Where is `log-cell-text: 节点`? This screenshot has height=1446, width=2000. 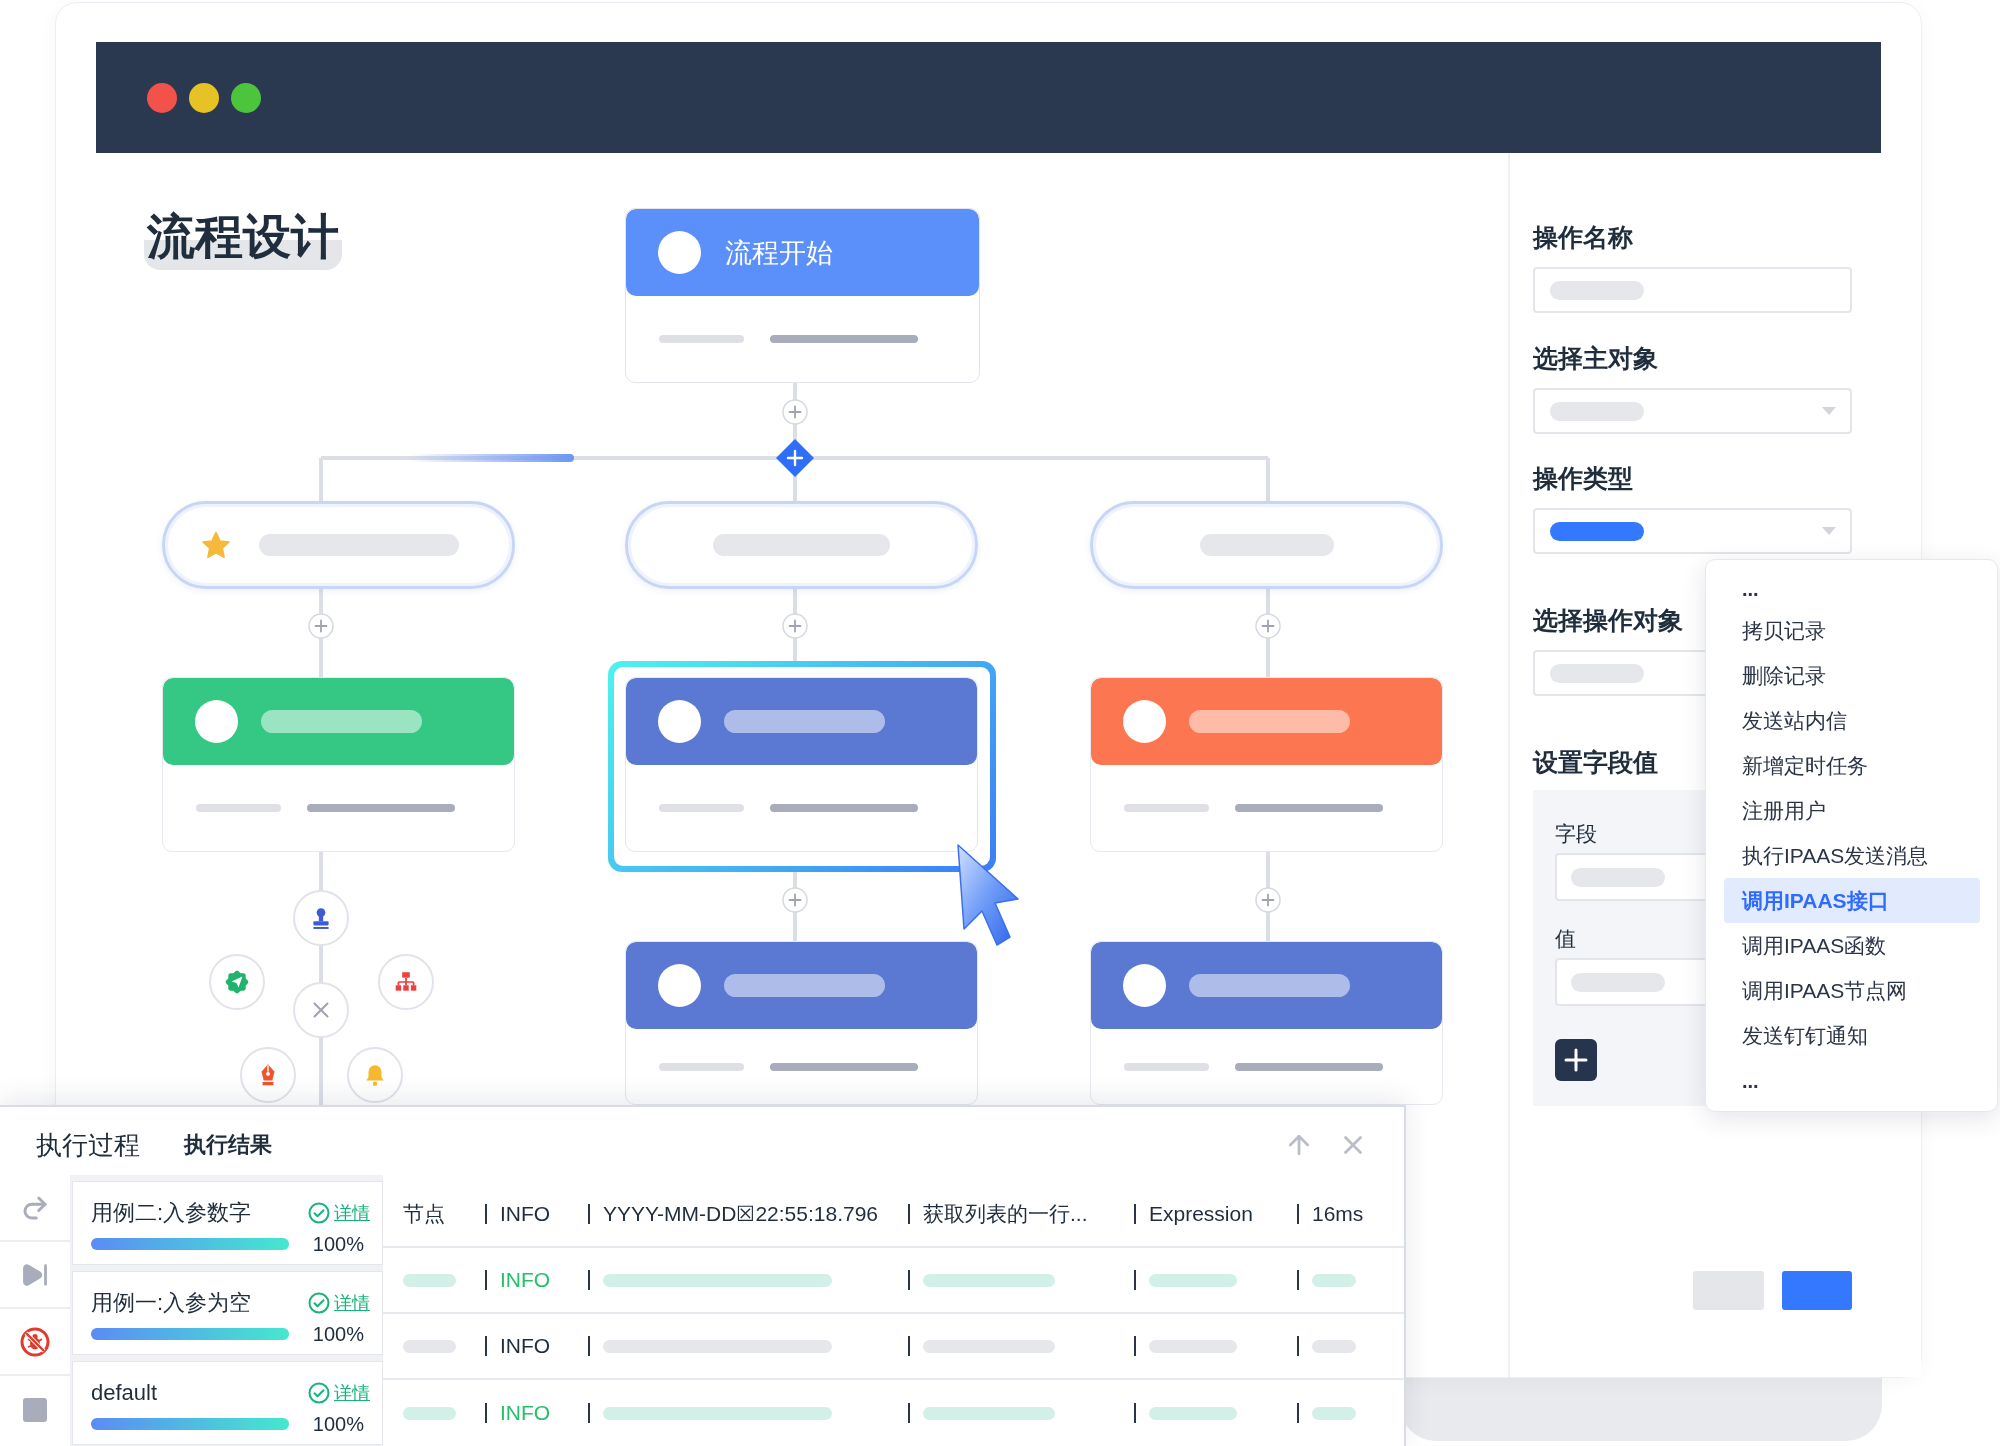
log-cell-text: 节点 is located at coordinates (424, 1214).